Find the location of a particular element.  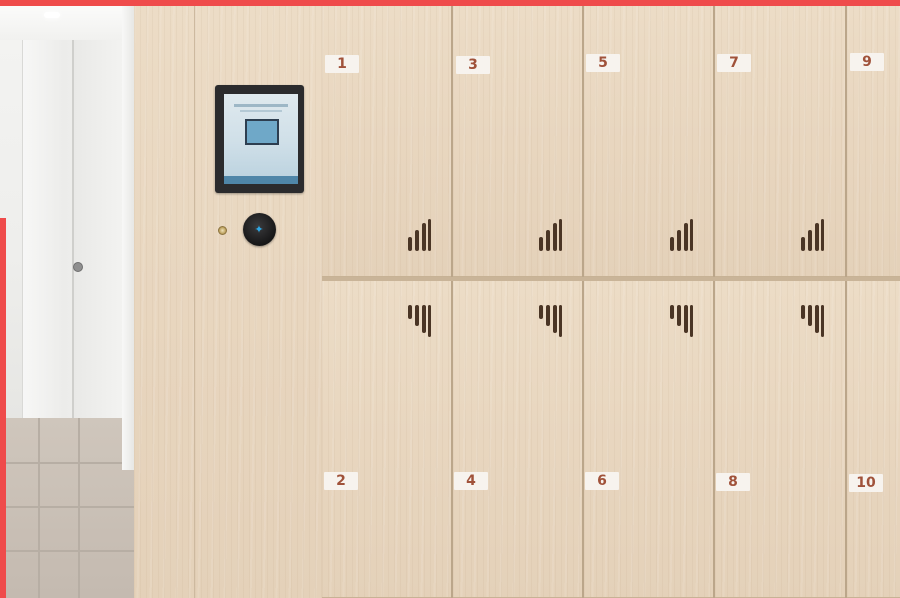

keyhole is located at coordinates (222, 230).